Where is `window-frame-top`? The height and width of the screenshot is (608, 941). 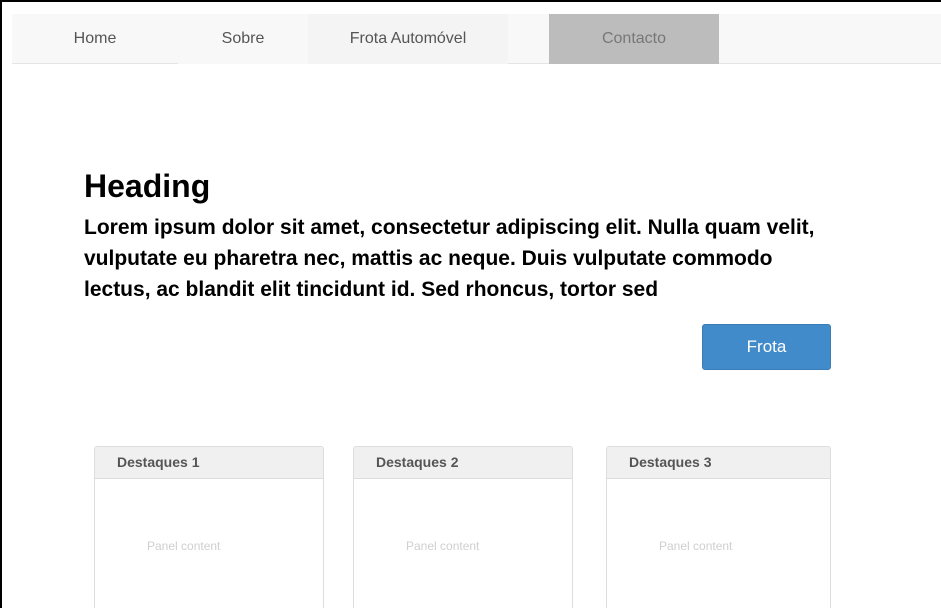 window-frame-top is located at coordinates (470, 1).